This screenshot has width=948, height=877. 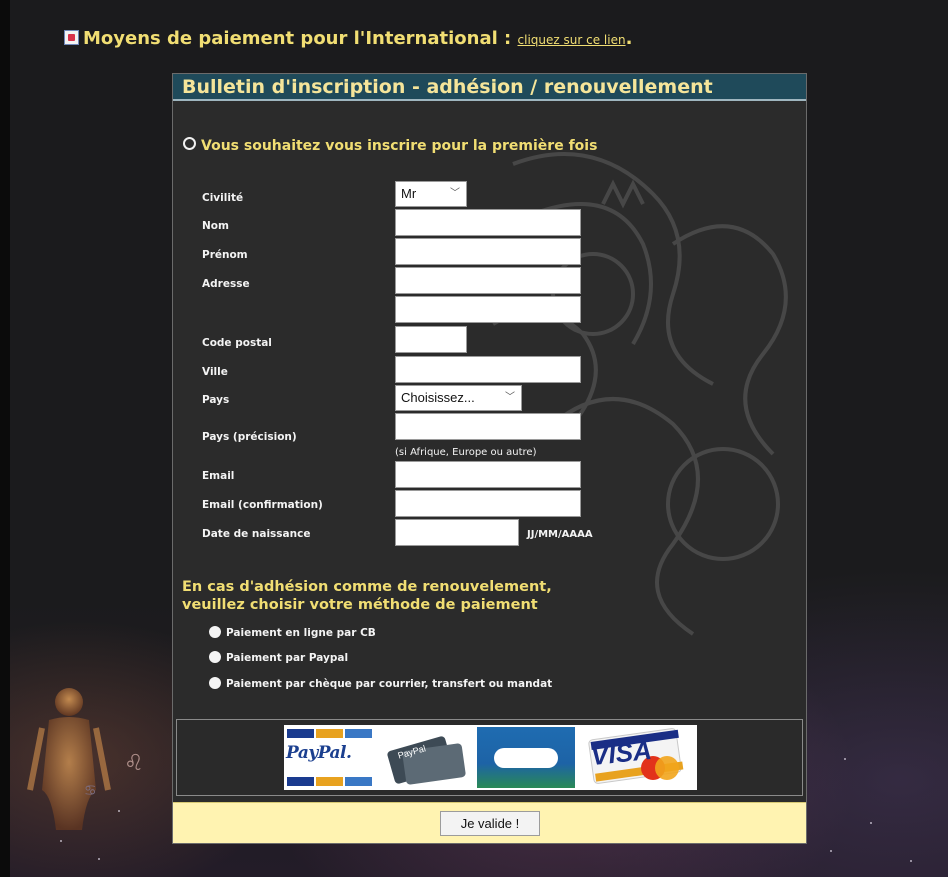 I want to click on body-figure-illustration: ♌ ♋, so click(x=85, y=759).